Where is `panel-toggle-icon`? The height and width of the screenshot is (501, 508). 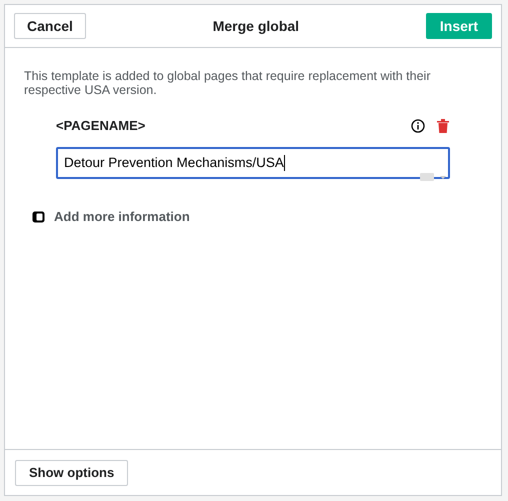
panel-toggle-icon is located at coordinates (38, 216).